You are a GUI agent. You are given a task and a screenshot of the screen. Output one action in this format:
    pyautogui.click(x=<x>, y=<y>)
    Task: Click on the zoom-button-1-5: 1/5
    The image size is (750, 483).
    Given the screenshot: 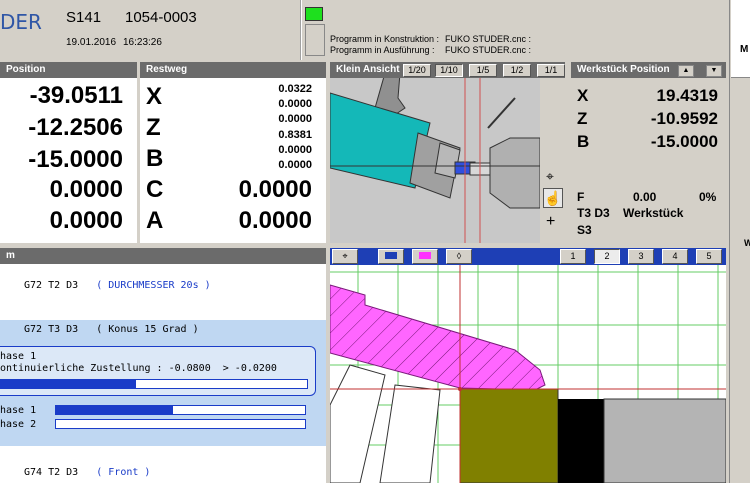 What is the action you would take?
    pyautogui.click(x=483, y=70)
    